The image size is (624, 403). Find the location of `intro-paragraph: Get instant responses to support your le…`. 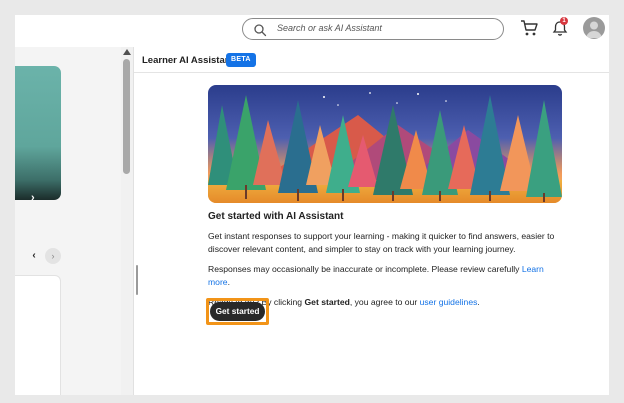

intro-paragraph: Get instant responses to support your le… is located at coordinates (381, 242).